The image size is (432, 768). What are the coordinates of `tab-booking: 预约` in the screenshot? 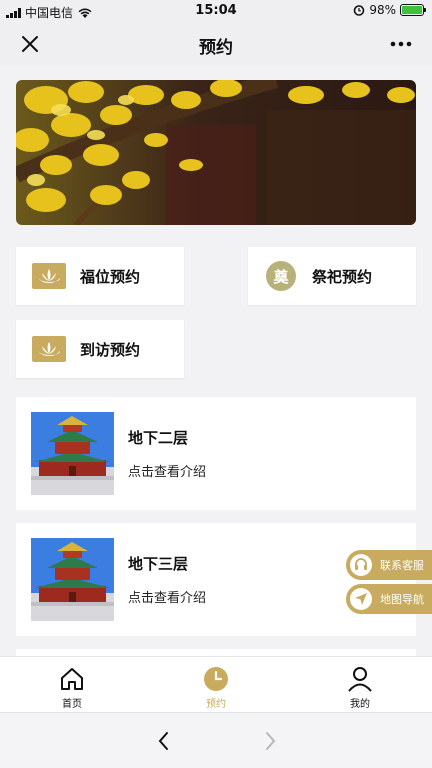 It's located at (216, 687).